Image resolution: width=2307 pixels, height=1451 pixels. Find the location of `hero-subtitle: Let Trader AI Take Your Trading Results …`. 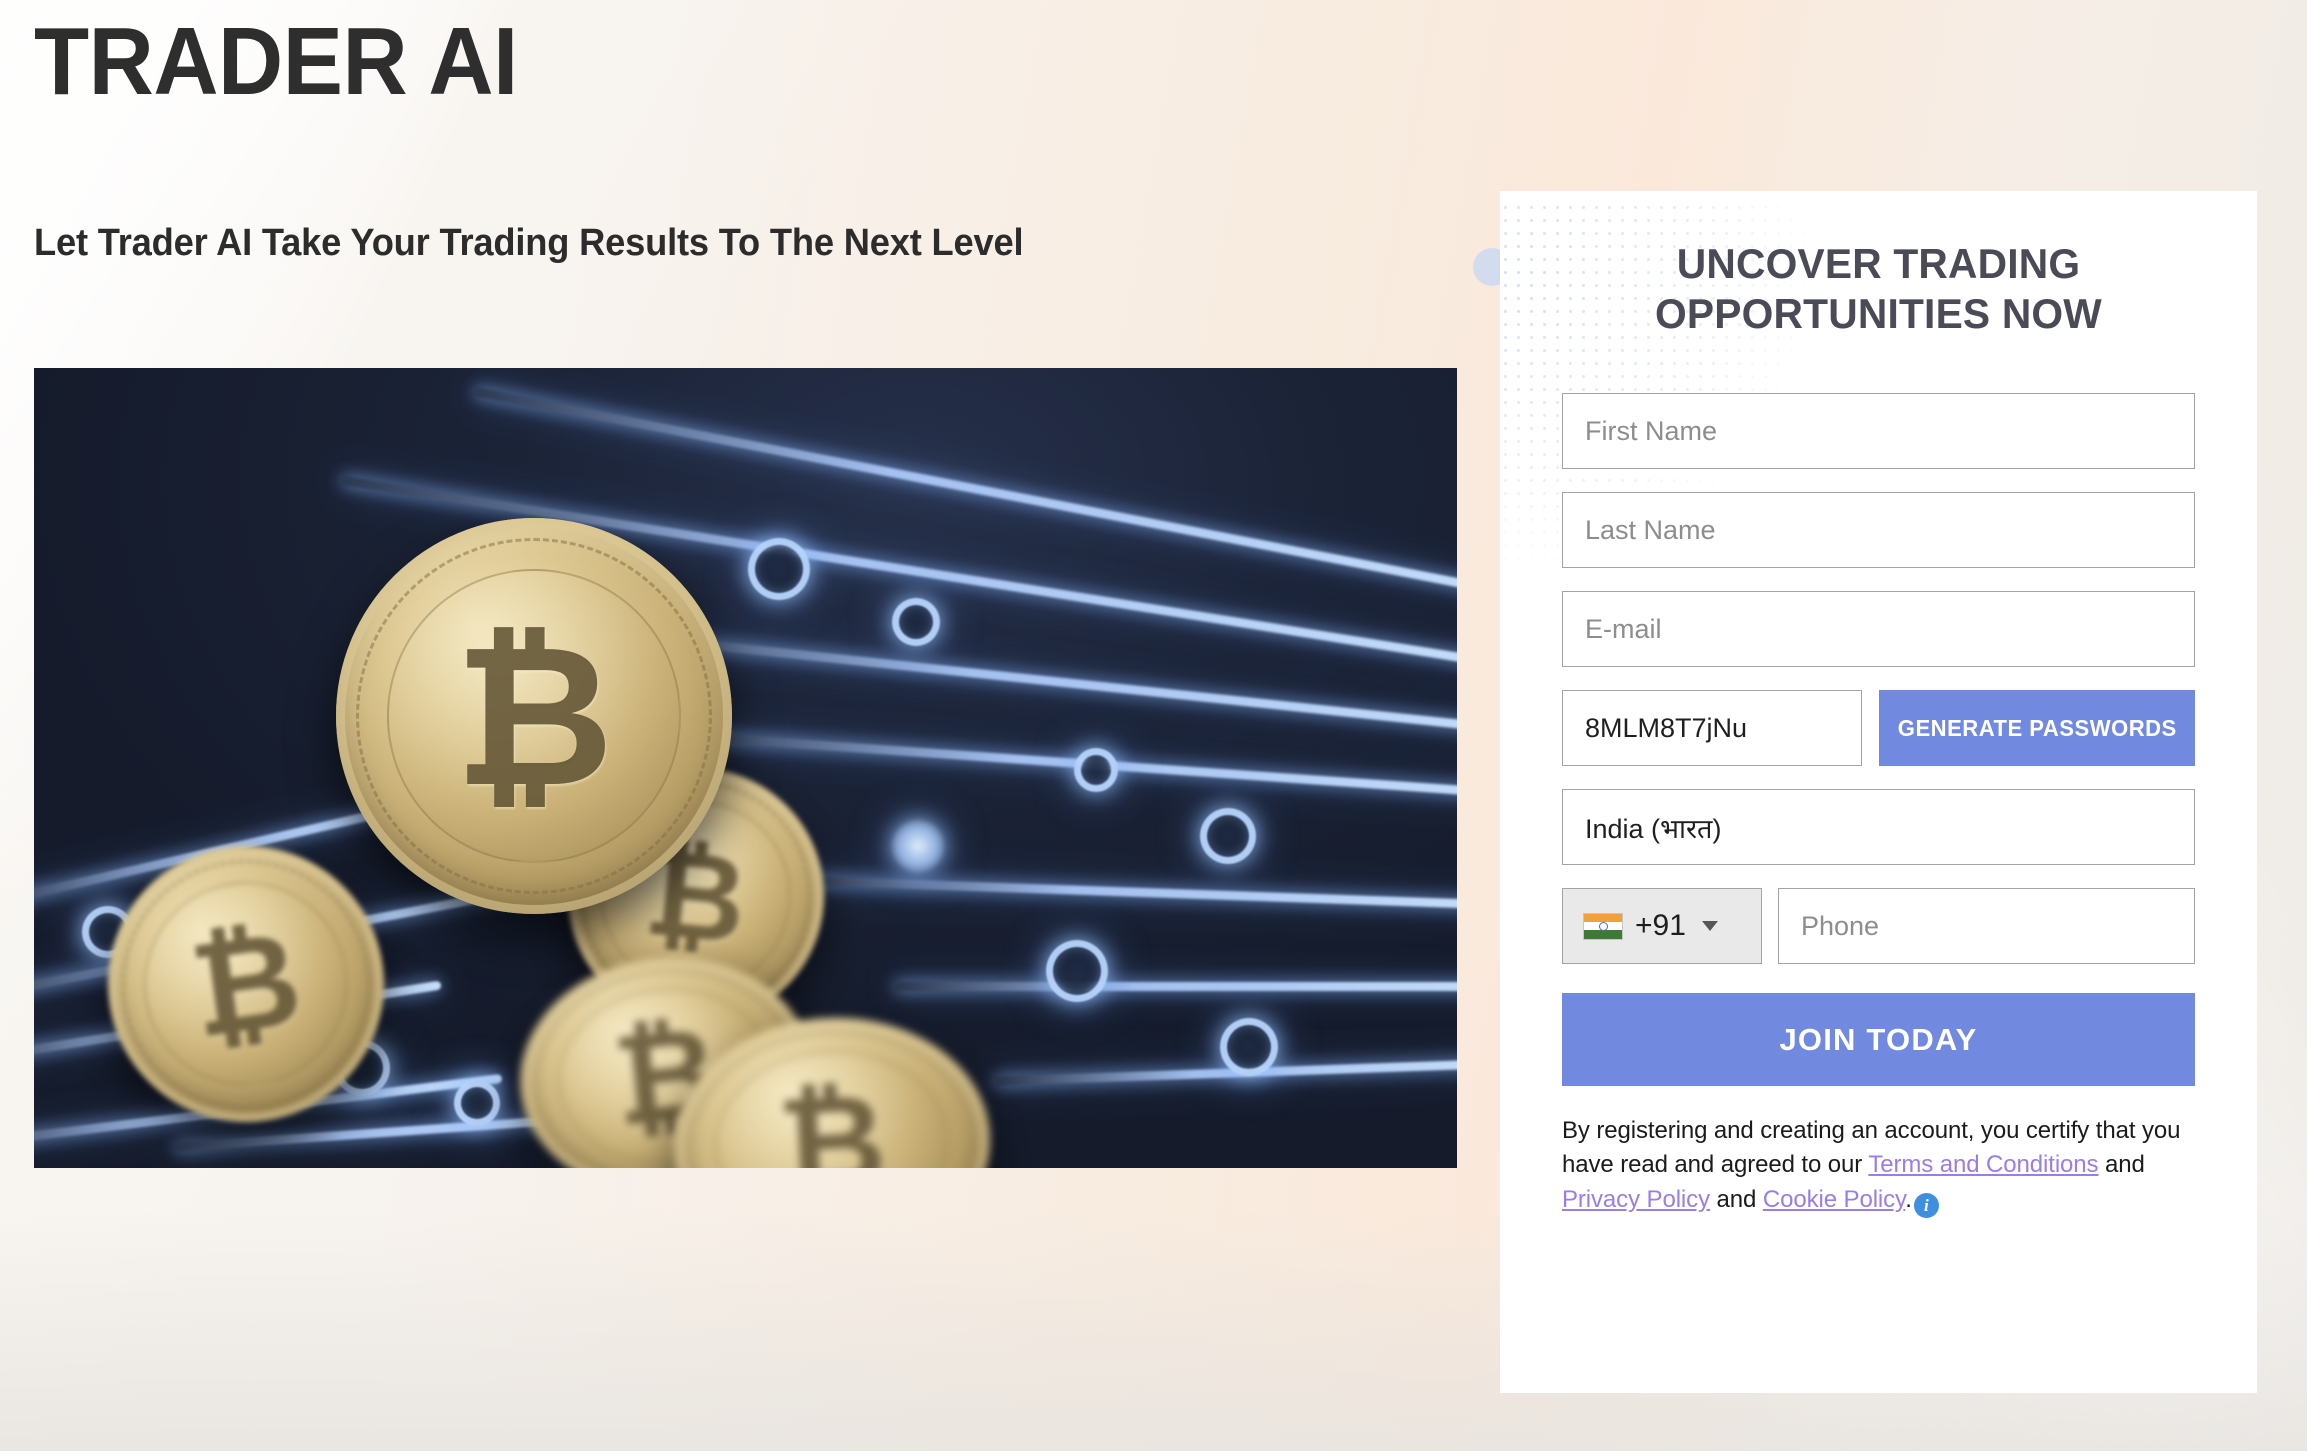

hero-subtitle: Let Trader AI Take Your Trading Results … is located at coordinates (529, 243).